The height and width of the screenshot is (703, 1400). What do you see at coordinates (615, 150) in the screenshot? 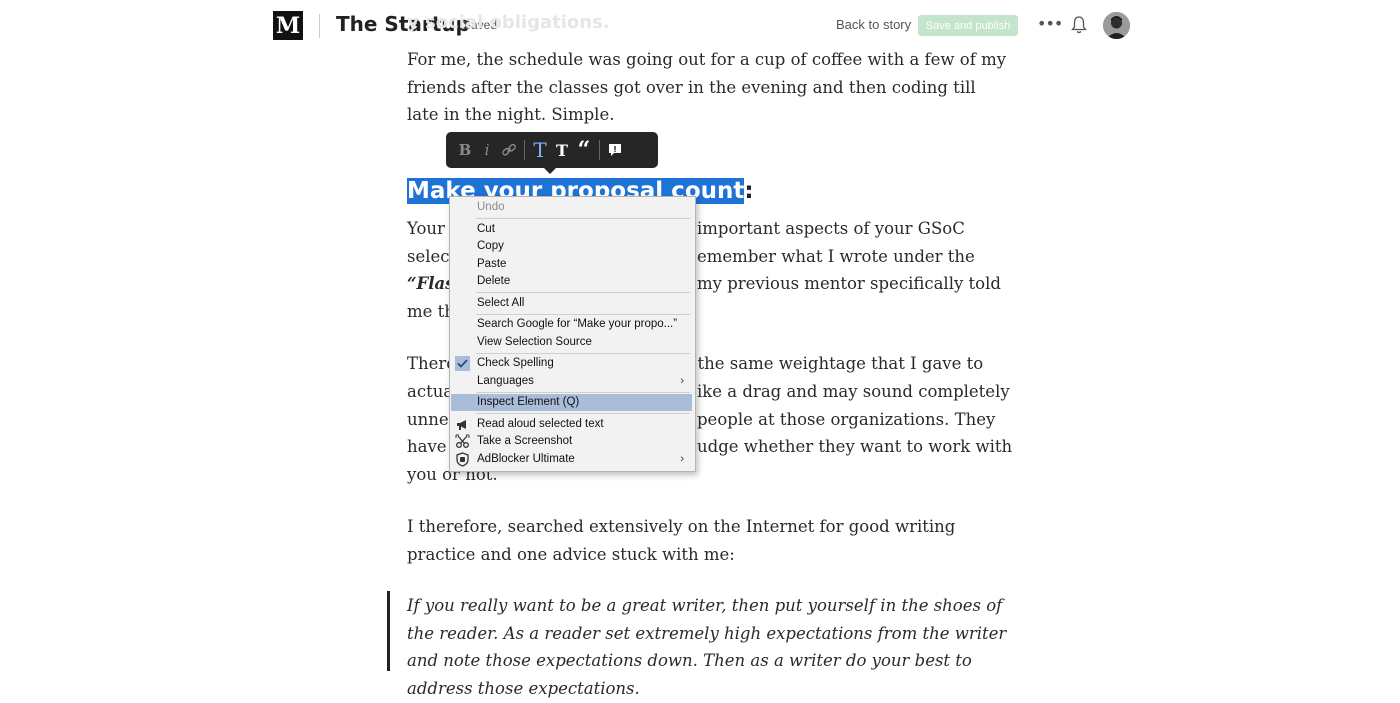
I see `comment-icon` at bounding box center [615, 150].